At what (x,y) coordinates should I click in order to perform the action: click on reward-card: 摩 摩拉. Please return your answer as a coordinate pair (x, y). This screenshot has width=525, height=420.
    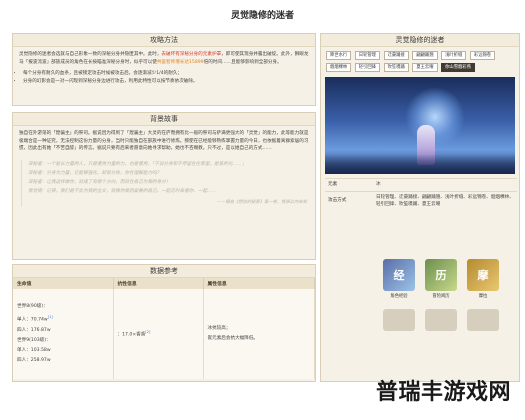
    Looking at the image, I should click on (483, 279).